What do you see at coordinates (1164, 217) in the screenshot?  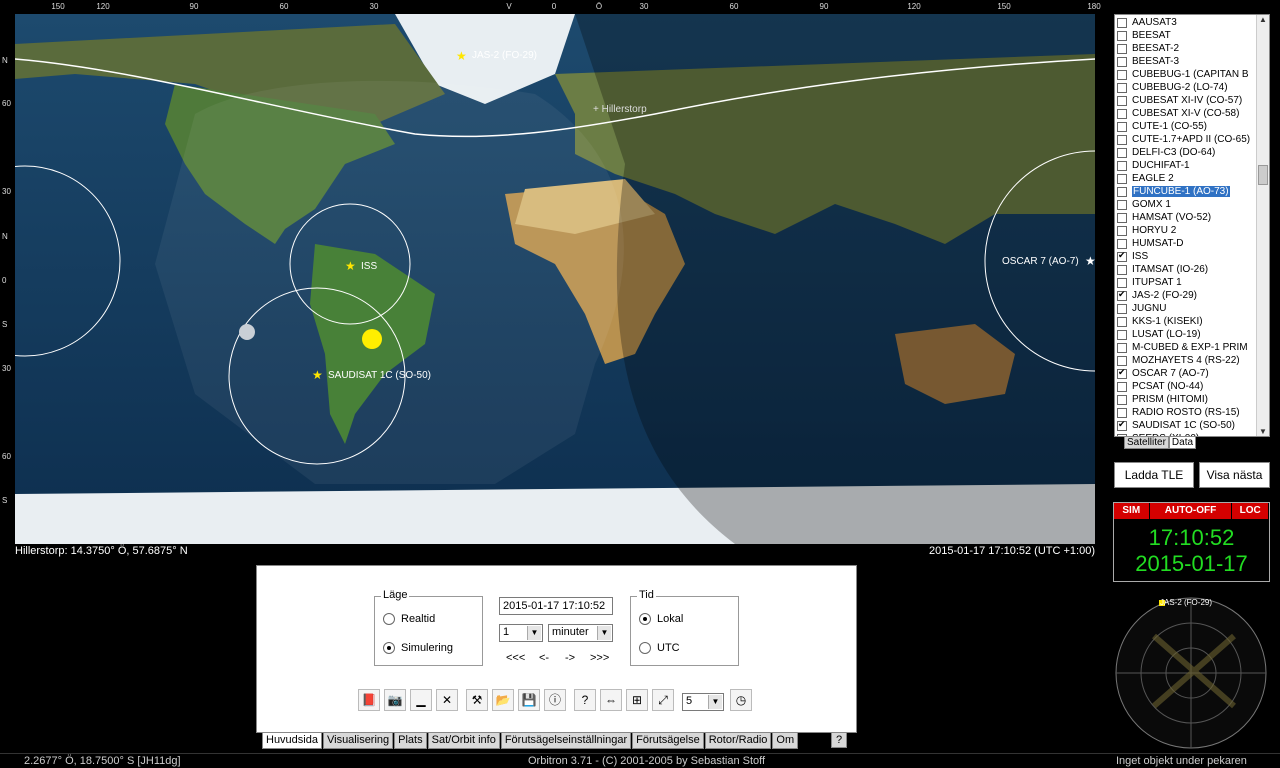 I see `satellite-list-item: HAMSAT (VO-52)` at bounding box center [1164, 217].